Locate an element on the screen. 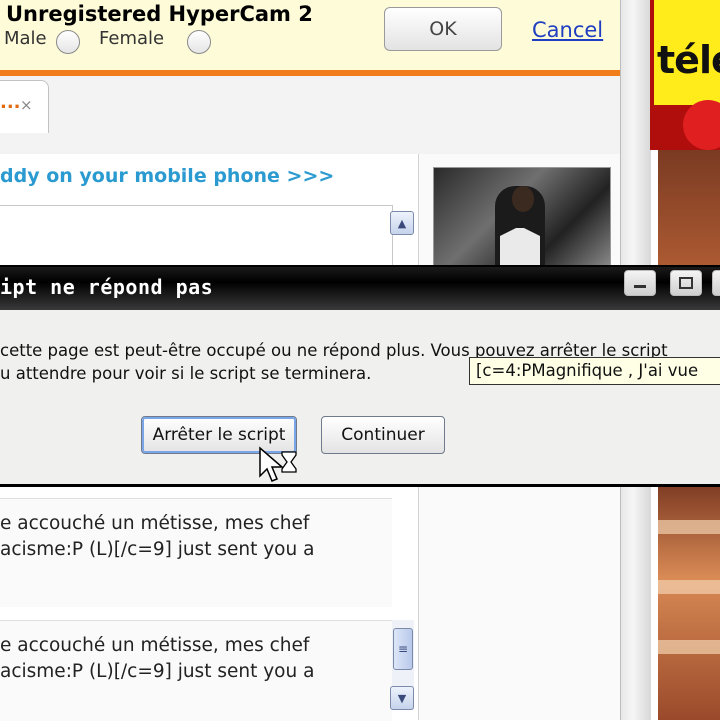 This screenshot has height=721, width=720. female-label: Female is located at coordinates (132, 38).